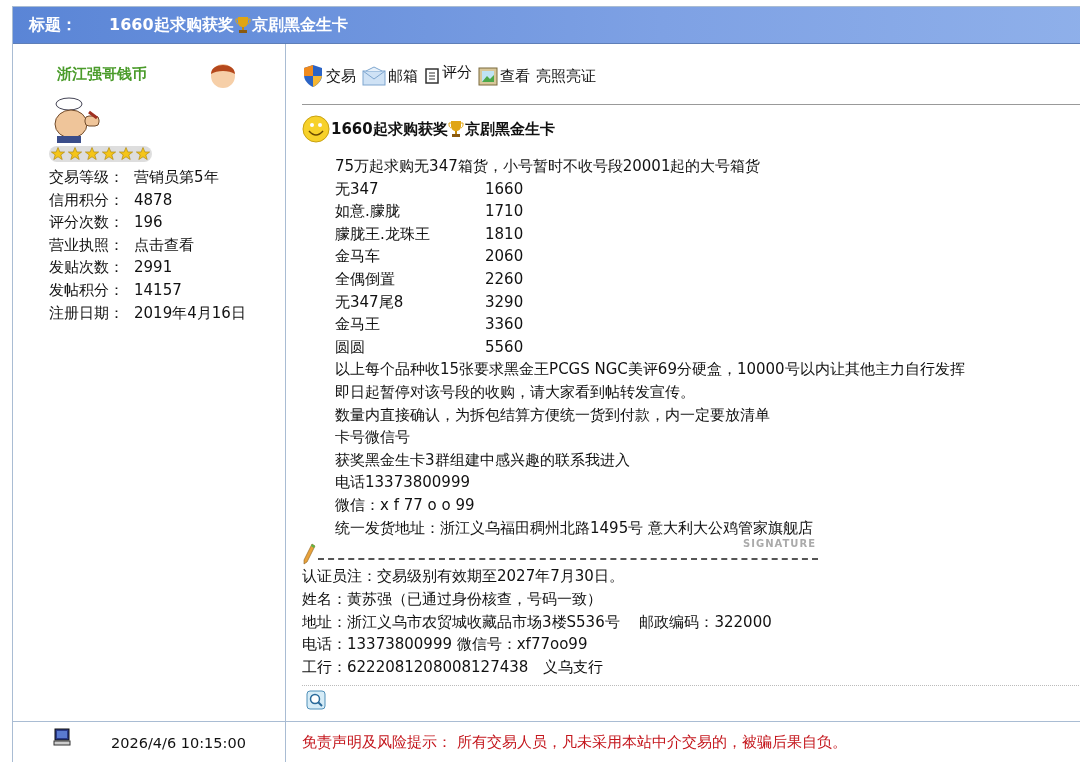  What do you see at coordinates (370, 302) in the screenshot?
I see `item-name: 无347尾8` at bounding box center [370, 302].